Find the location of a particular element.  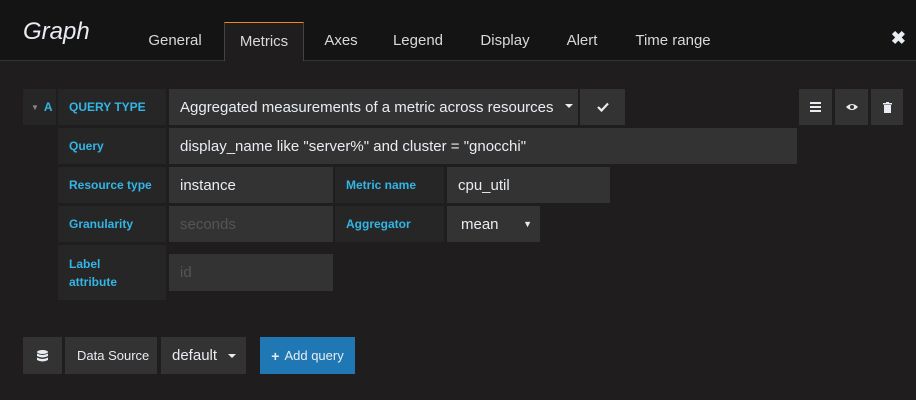

data-source-value: default is located at coordinates (195, 355).